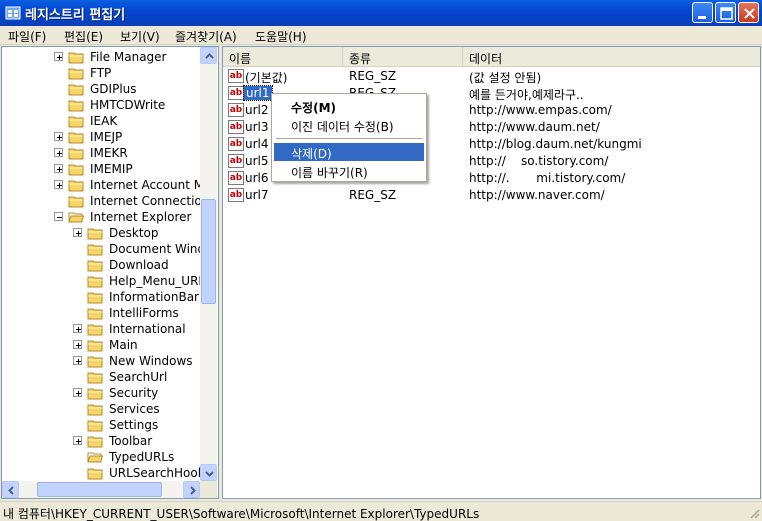  I want to click on open-folder-icon, so click(95, 457).